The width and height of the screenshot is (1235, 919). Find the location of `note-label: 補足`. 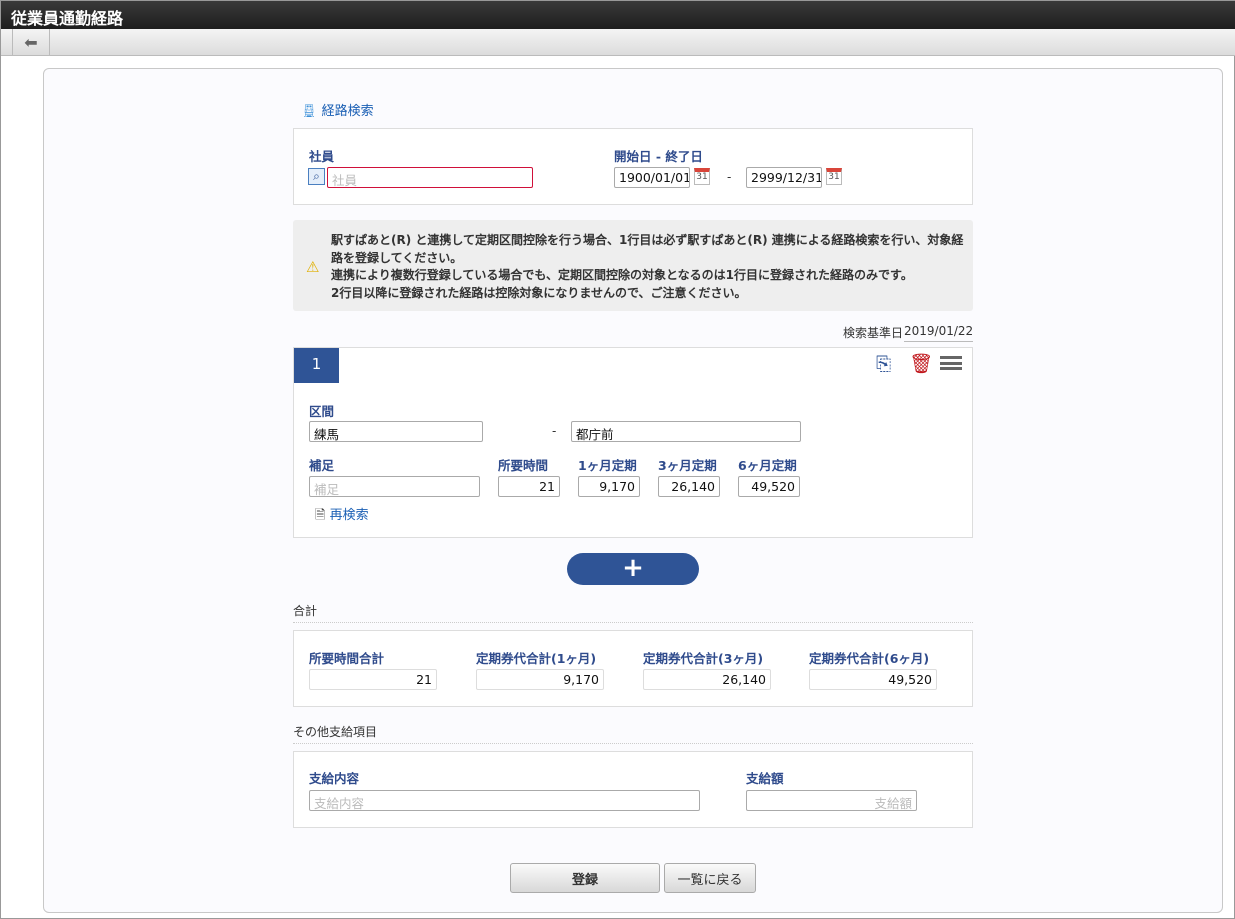

note-label: 補足 is located at coordinates (322, 465).